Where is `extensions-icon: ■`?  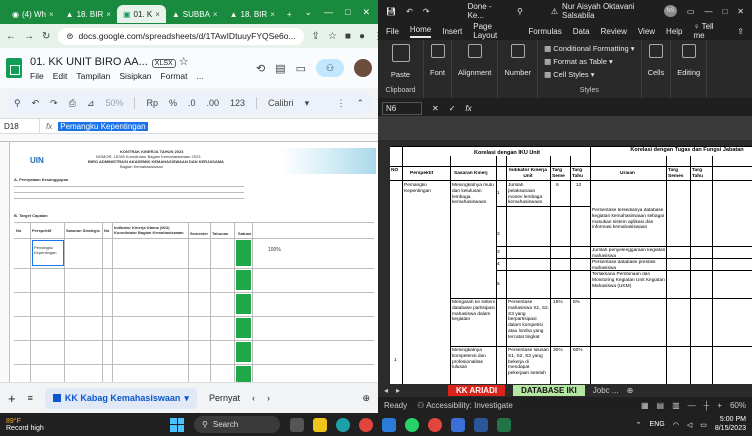 extensions-icon: ■ is located at coordinates (348, 36).